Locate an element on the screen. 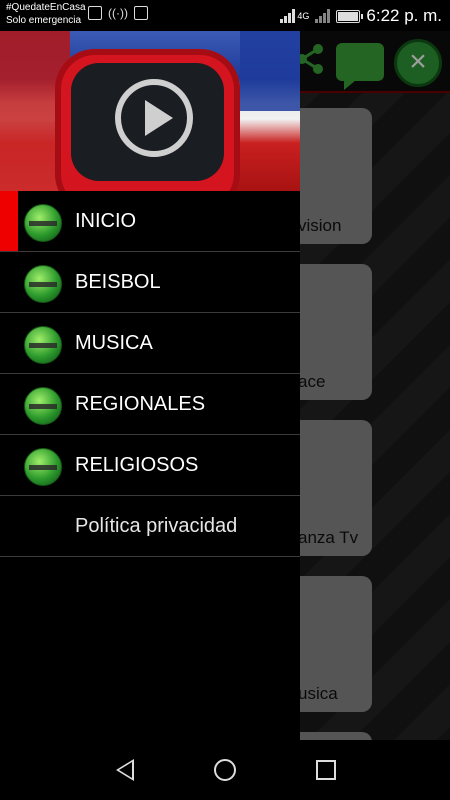 This screenshot has height=800, width=450. home-icon is located at coordinates (225, 770).